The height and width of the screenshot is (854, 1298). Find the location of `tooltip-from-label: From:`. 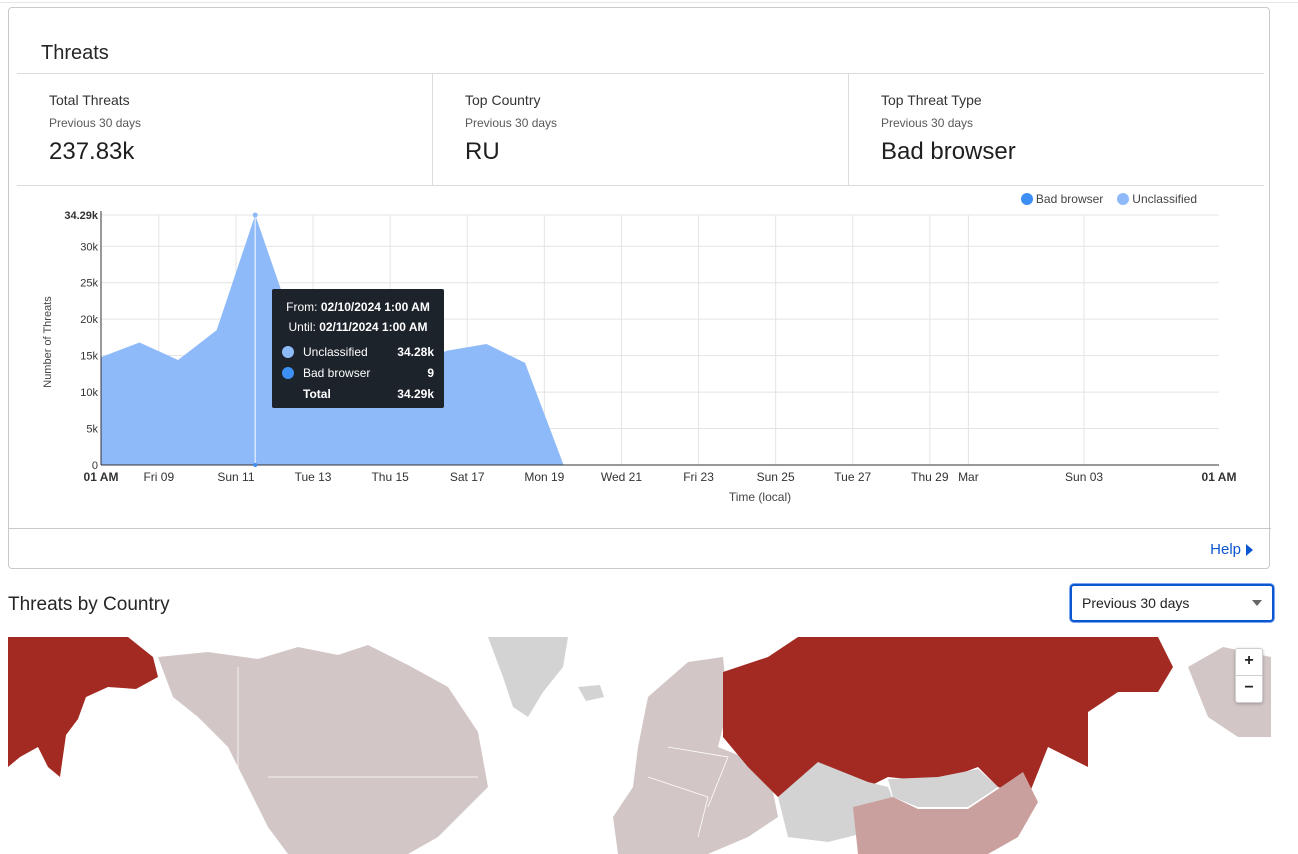

tooltip-from-label: From: is located at coordinates (302, 307).